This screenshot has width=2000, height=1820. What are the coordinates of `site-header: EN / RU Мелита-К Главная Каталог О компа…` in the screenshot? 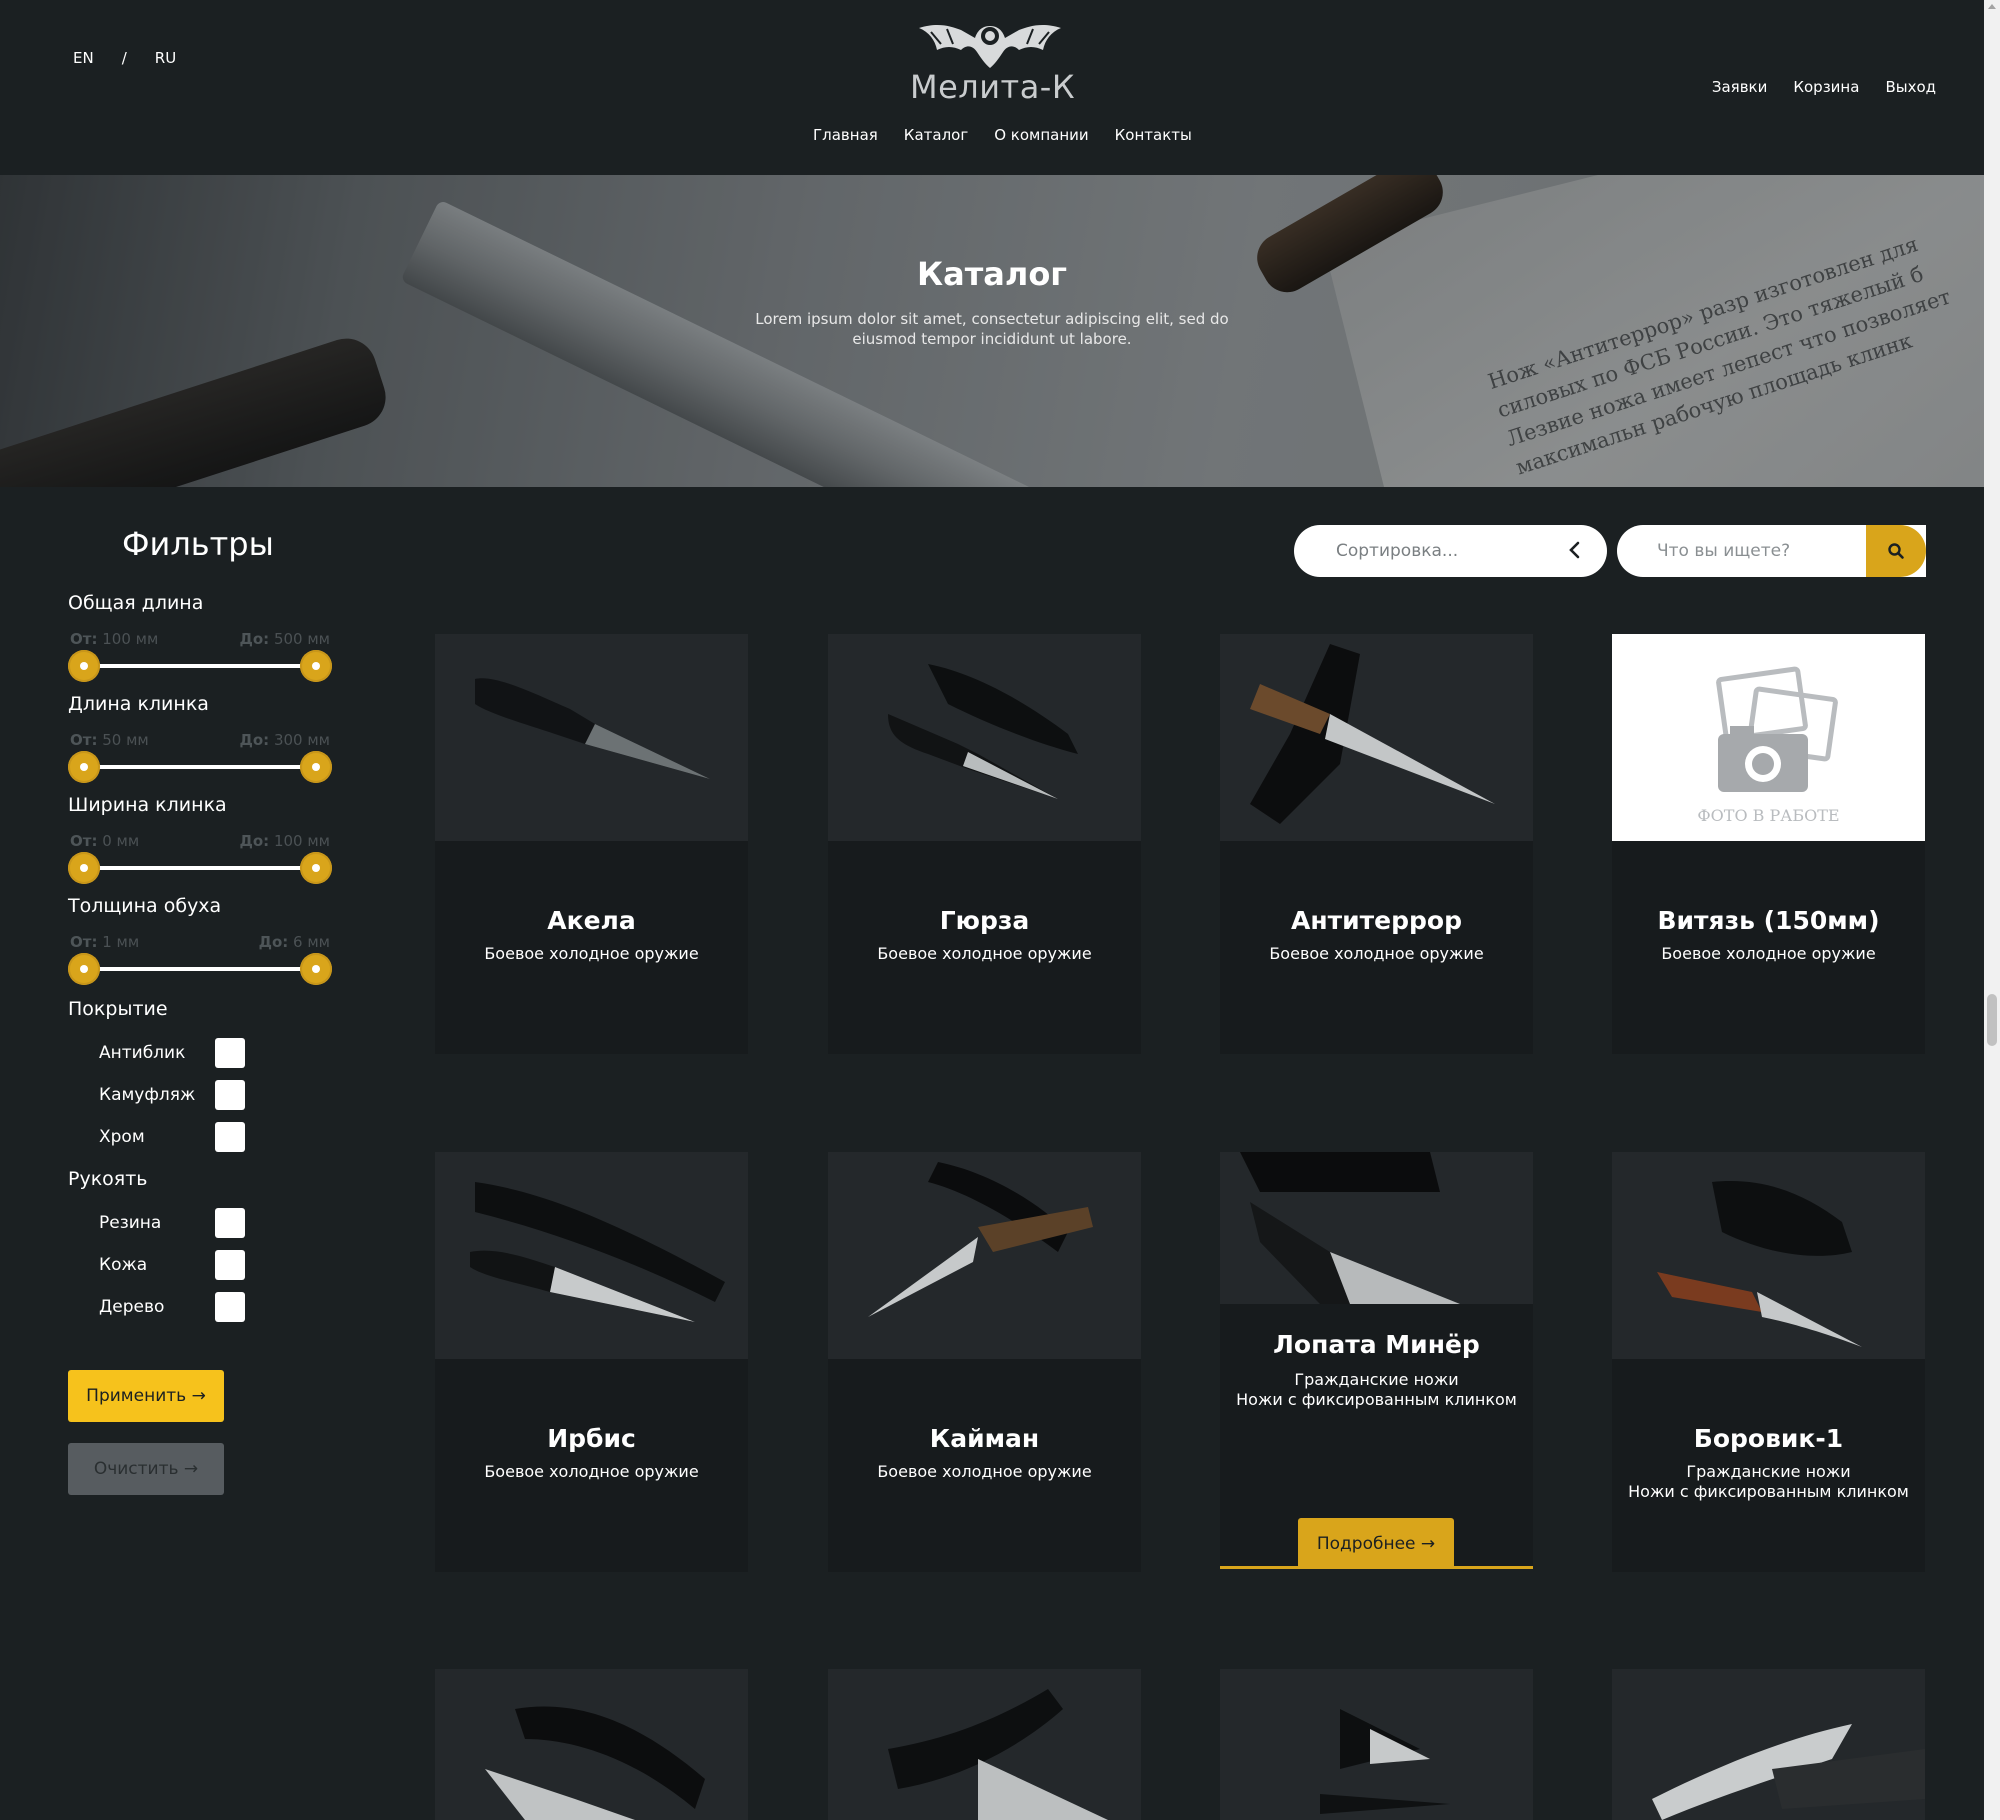 It's located at (992, 87).